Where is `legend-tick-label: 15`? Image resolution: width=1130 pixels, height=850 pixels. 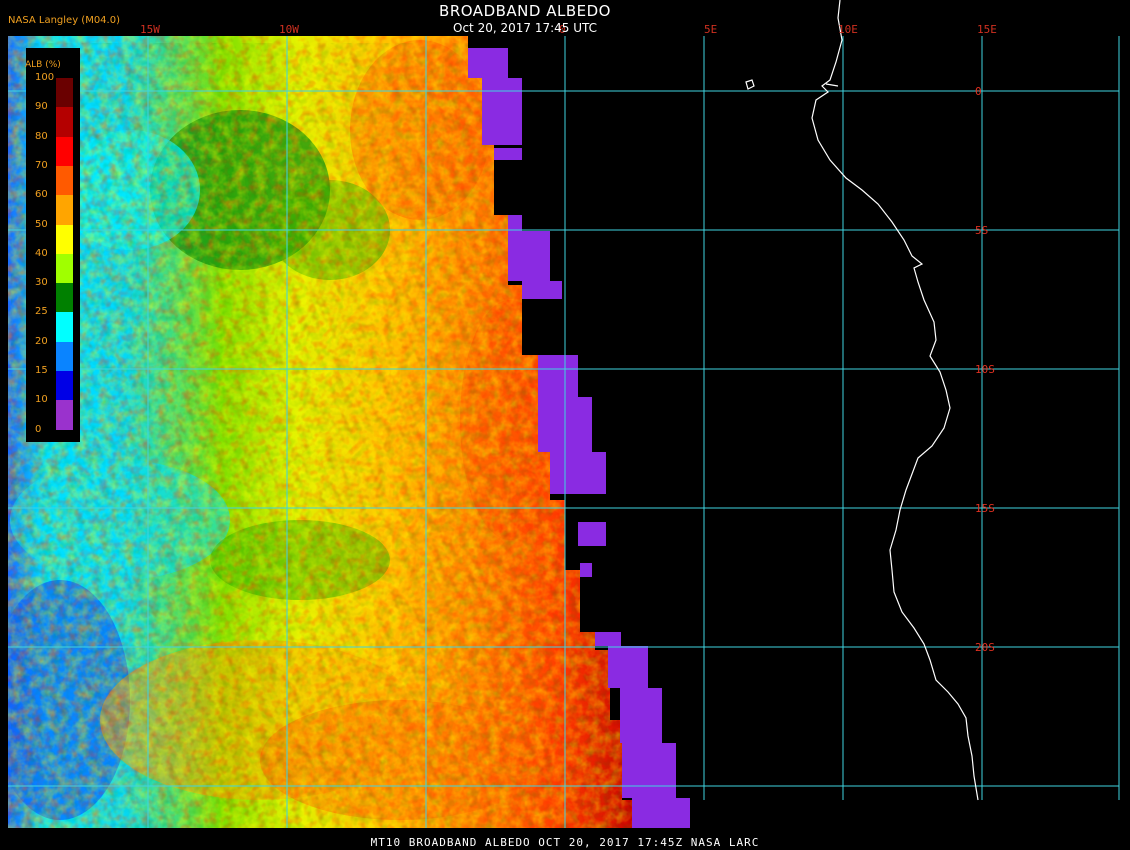 legend-tick-label: 15 is located at coordinates (41, 370).